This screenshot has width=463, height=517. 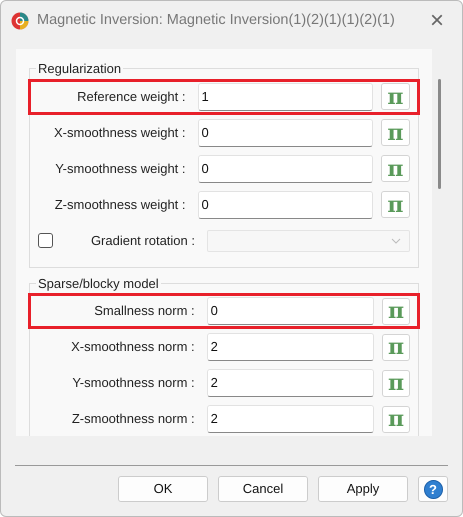 What do you see at coordinates (120, 133) in the screenshot?
I see `field-label: X-smoothness weight :` at bounding box center [120, 133].